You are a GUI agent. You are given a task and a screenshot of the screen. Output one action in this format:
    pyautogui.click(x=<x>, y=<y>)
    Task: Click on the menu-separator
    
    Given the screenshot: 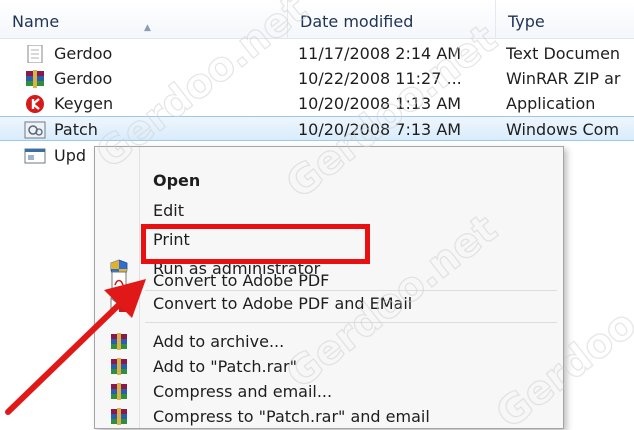 What is the action you would take?
    pyautogui.click(x=351, y=322)
    